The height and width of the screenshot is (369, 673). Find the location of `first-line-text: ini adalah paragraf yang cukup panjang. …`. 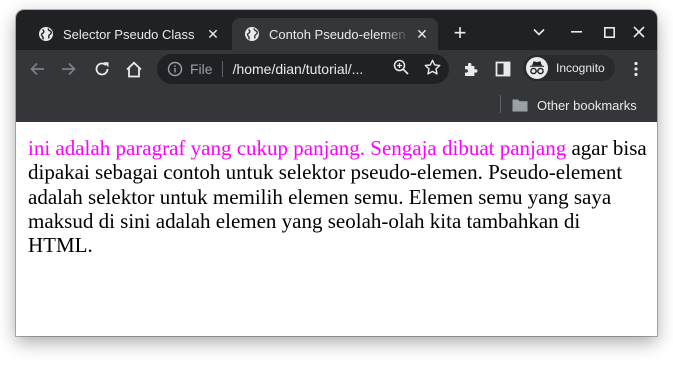

first-line-text: ini adalah paragraf yang cukup panjang. … is located at coordinates (297, 148).